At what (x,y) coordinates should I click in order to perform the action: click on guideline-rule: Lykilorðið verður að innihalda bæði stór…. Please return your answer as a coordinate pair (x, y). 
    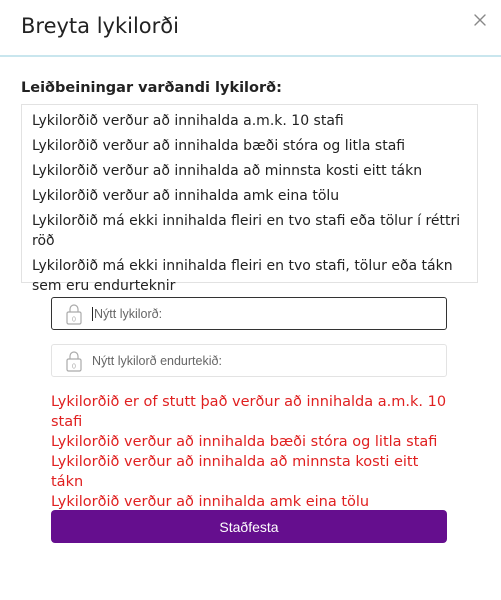
    Looking at the image, I should click on (219, 146).